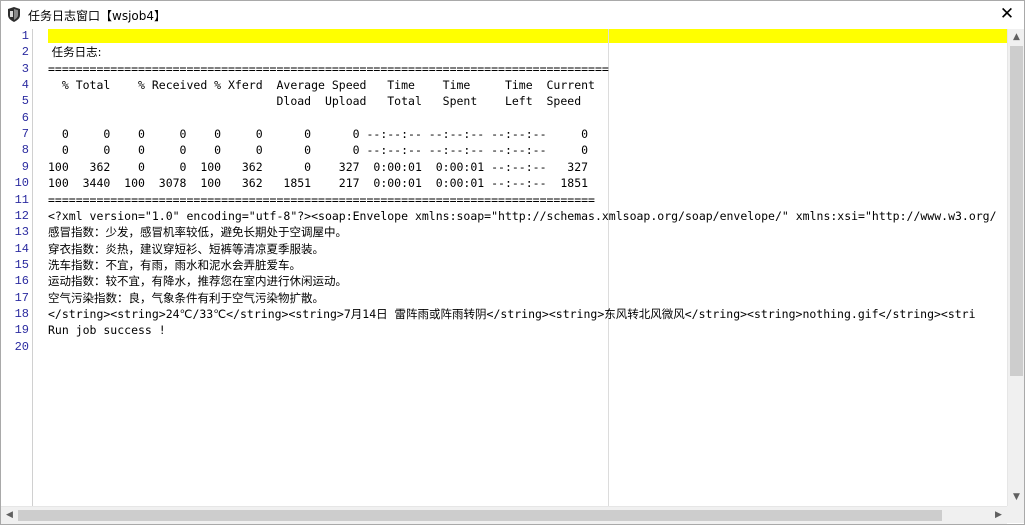  I want to click on title-bar: 任务日志窗口【wsjob4】 ✕, so click(512, 15).